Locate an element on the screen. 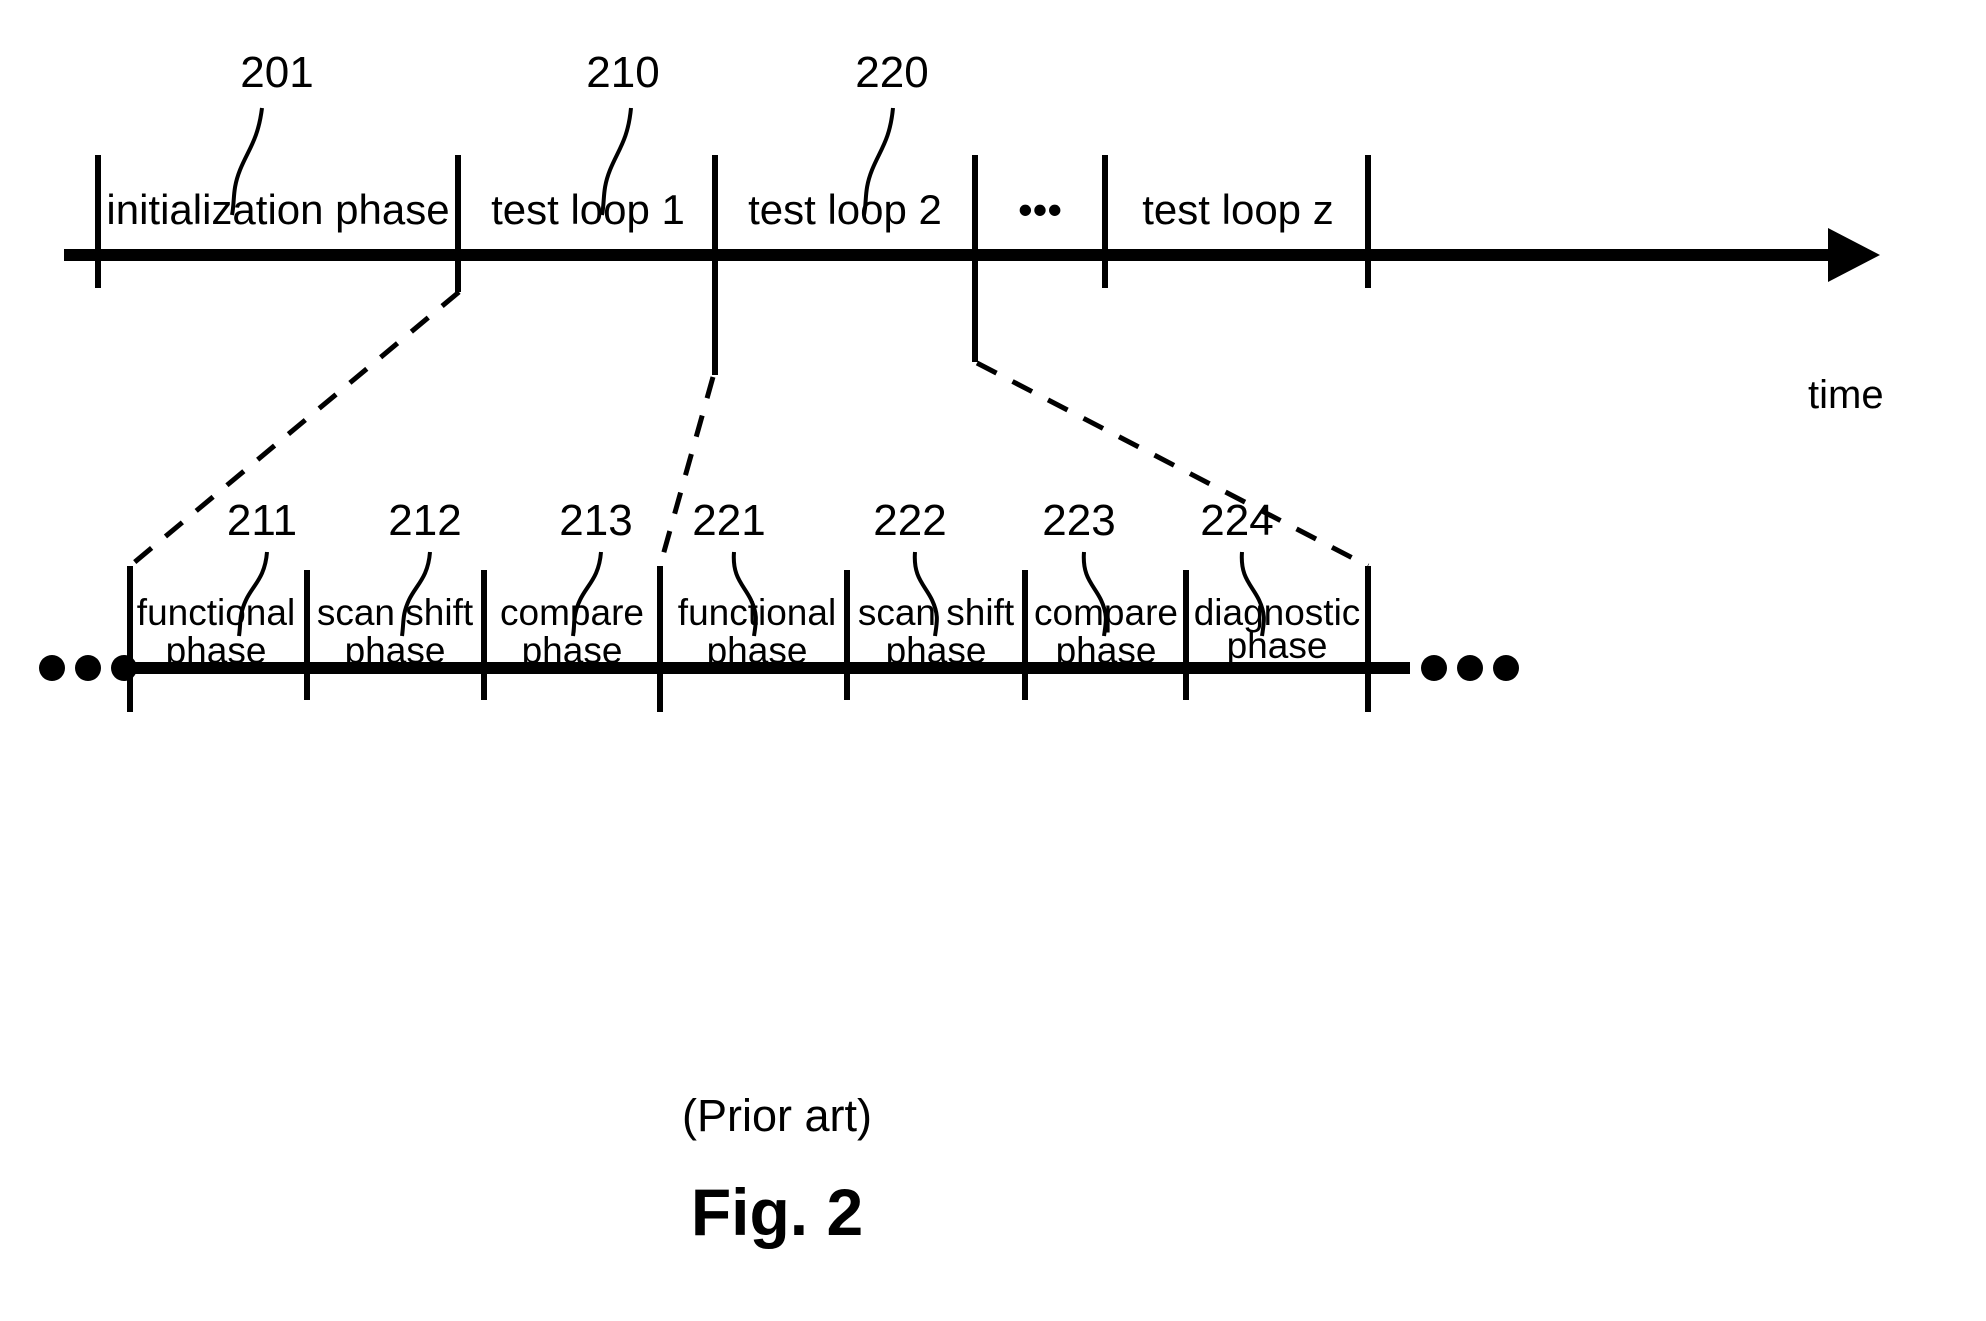  reference-number-222: 222 is located at coordinates (909, 520).